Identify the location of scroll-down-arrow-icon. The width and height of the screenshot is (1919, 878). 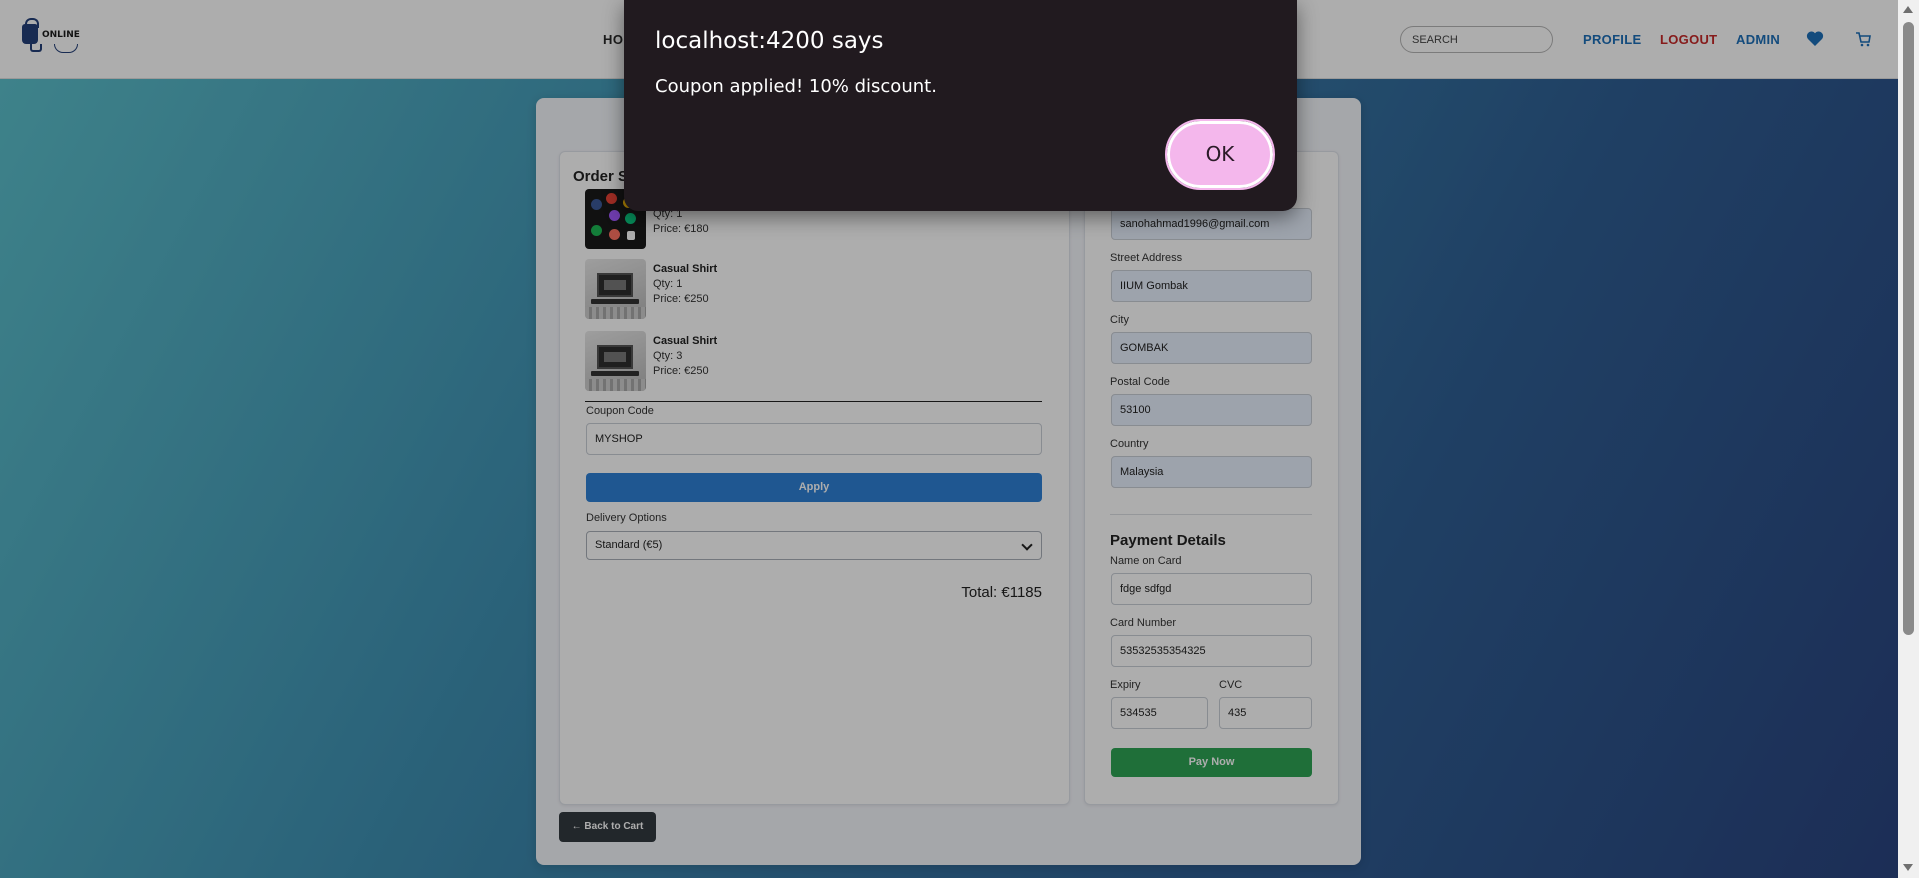
(1908, 867).